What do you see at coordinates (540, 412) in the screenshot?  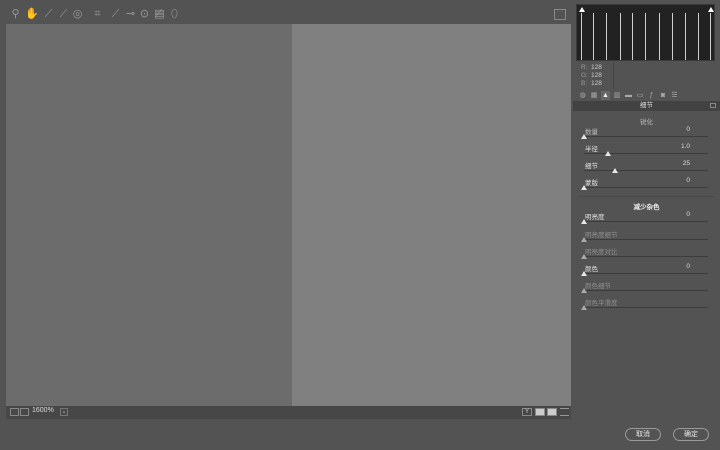 I see `before-after-icon` at bounding box center [540, 412].